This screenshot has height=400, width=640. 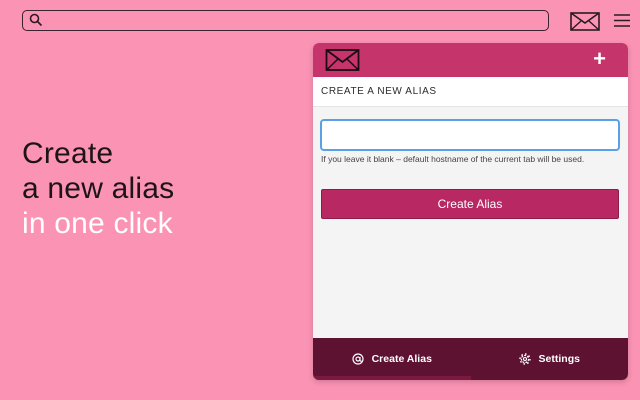 I want to click on promo-line-2: a new alias, so click(x=98, y=188).